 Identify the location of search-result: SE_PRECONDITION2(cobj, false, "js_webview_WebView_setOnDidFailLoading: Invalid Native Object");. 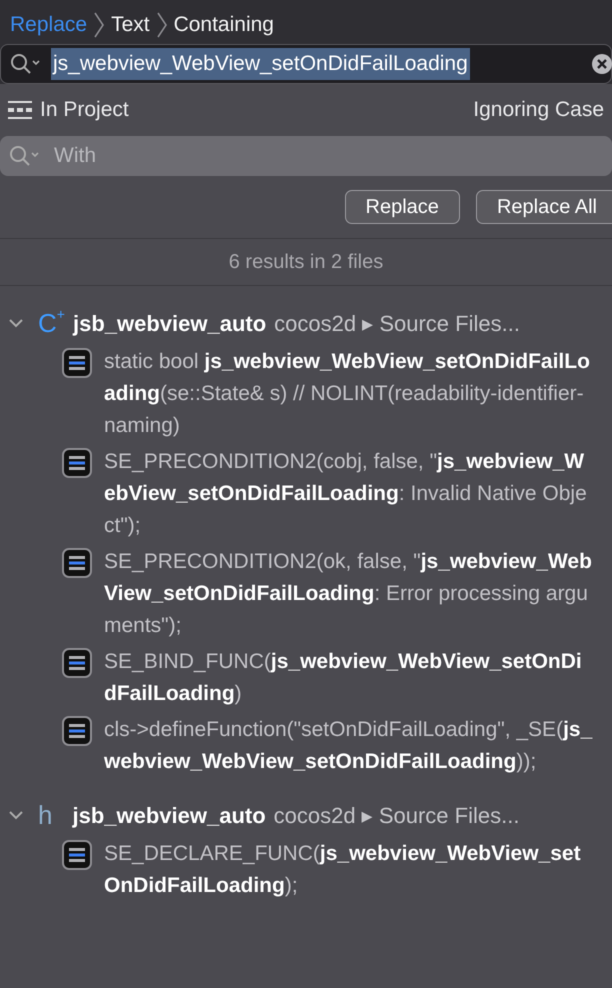
(349, 494).